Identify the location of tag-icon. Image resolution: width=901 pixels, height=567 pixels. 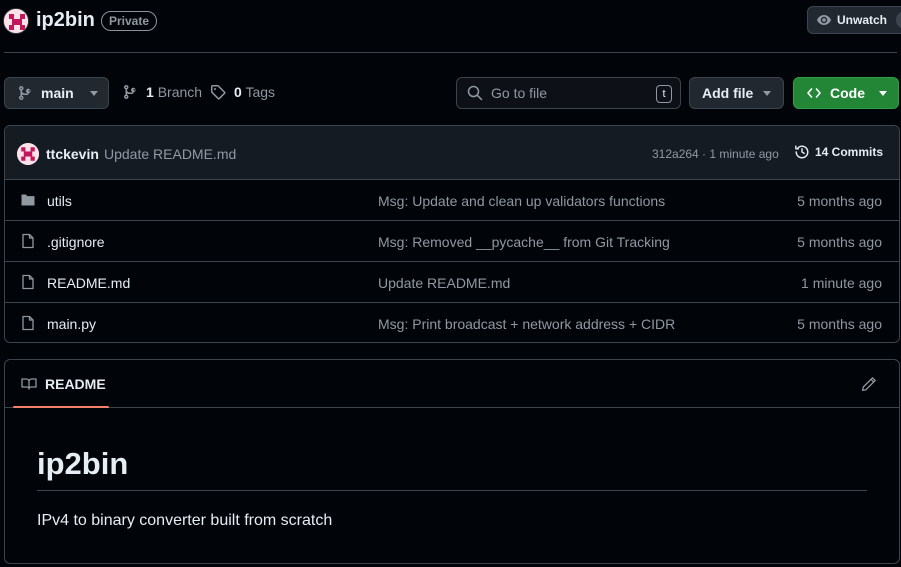
(218, 92).